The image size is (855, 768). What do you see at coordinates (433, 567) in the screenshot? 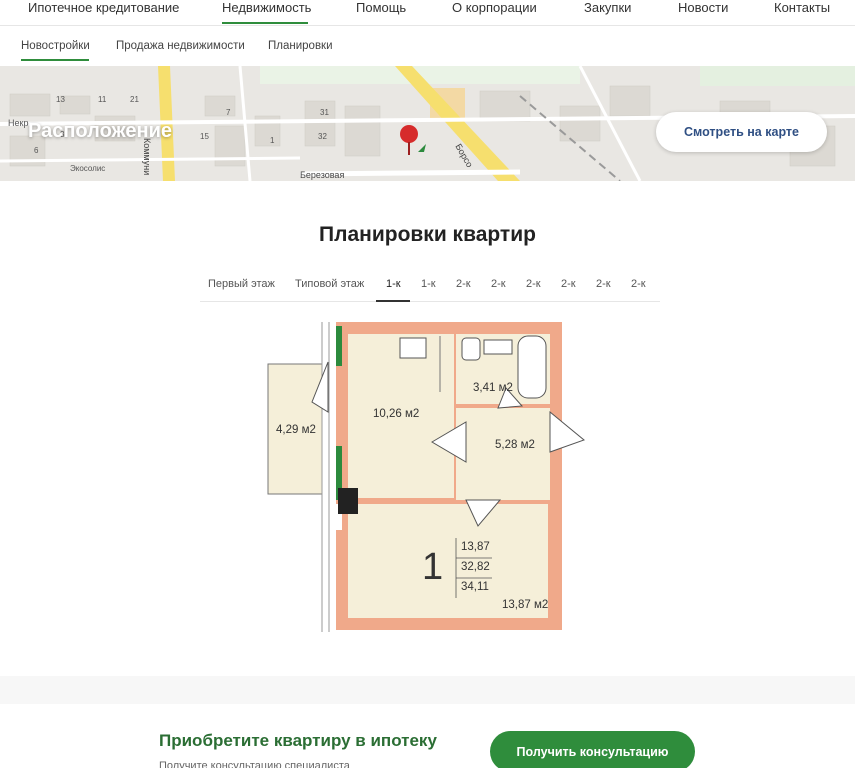
I see `room-count: 1` at bounding box center [433, 567].